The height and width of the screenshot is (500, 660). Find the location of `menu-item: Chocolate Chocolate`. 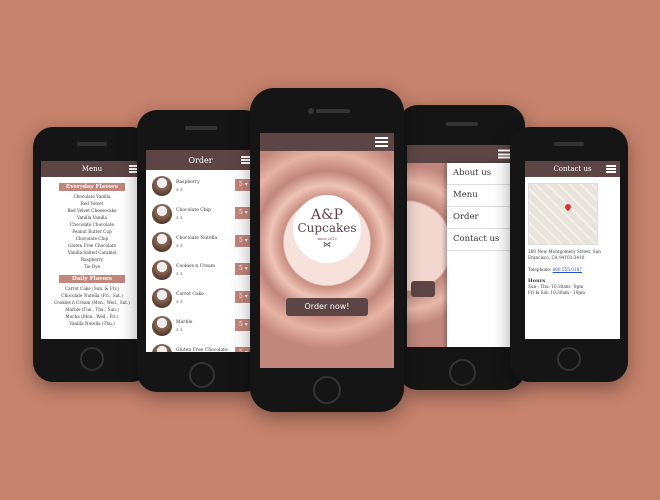

menu-item: Chocolate Chocolate is located at coordinates (92, 224).